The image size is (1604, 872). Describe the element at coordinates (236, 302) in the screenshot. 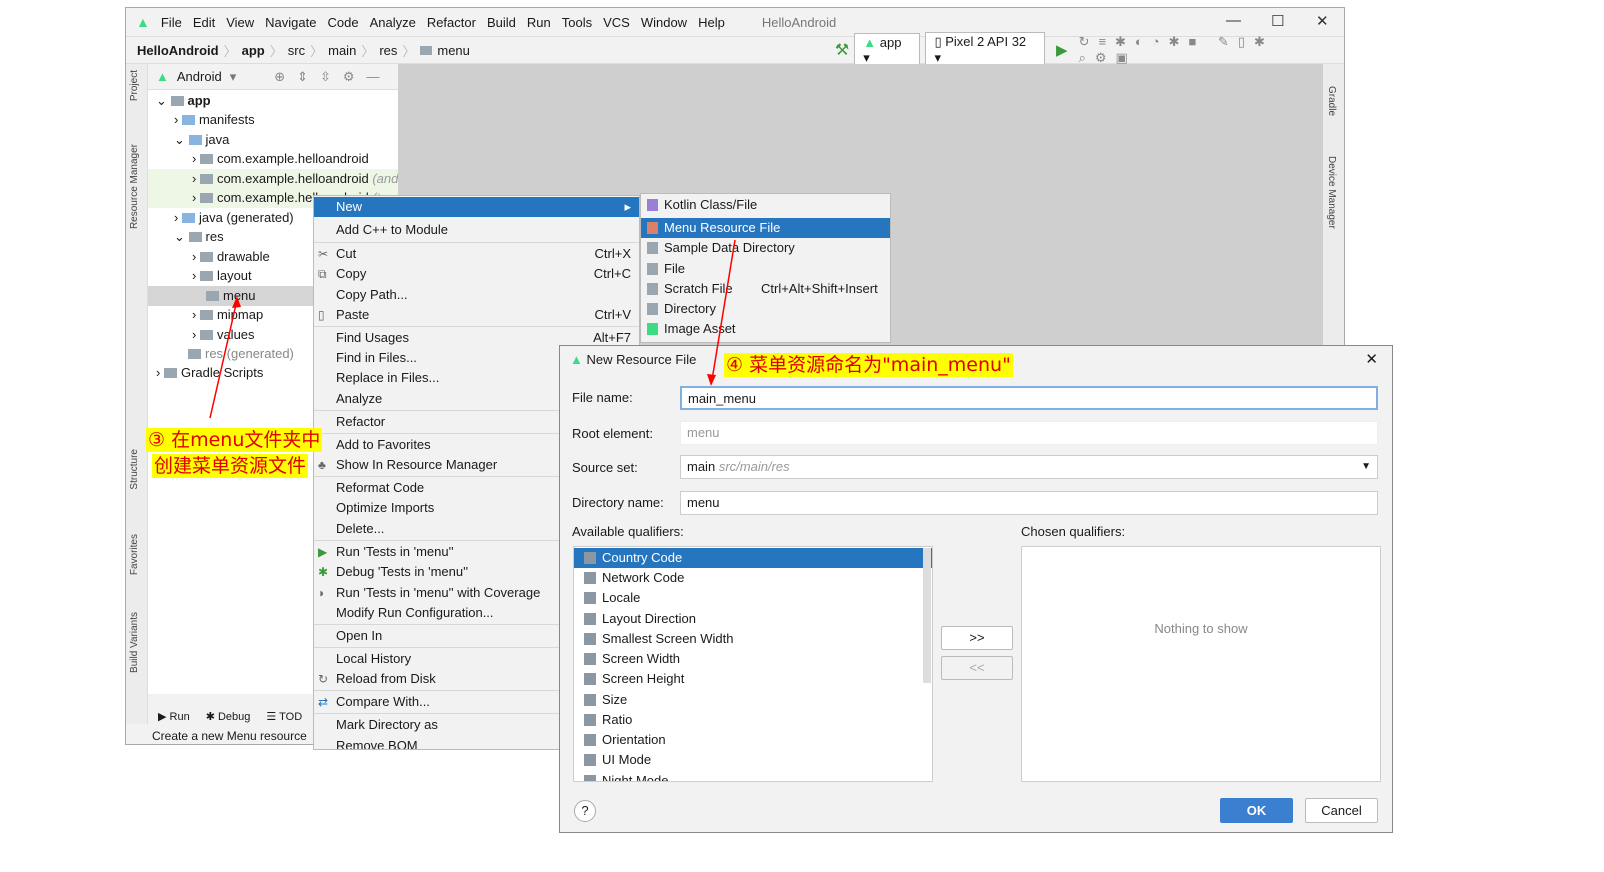

I see `arrowhead-step3` at that location.